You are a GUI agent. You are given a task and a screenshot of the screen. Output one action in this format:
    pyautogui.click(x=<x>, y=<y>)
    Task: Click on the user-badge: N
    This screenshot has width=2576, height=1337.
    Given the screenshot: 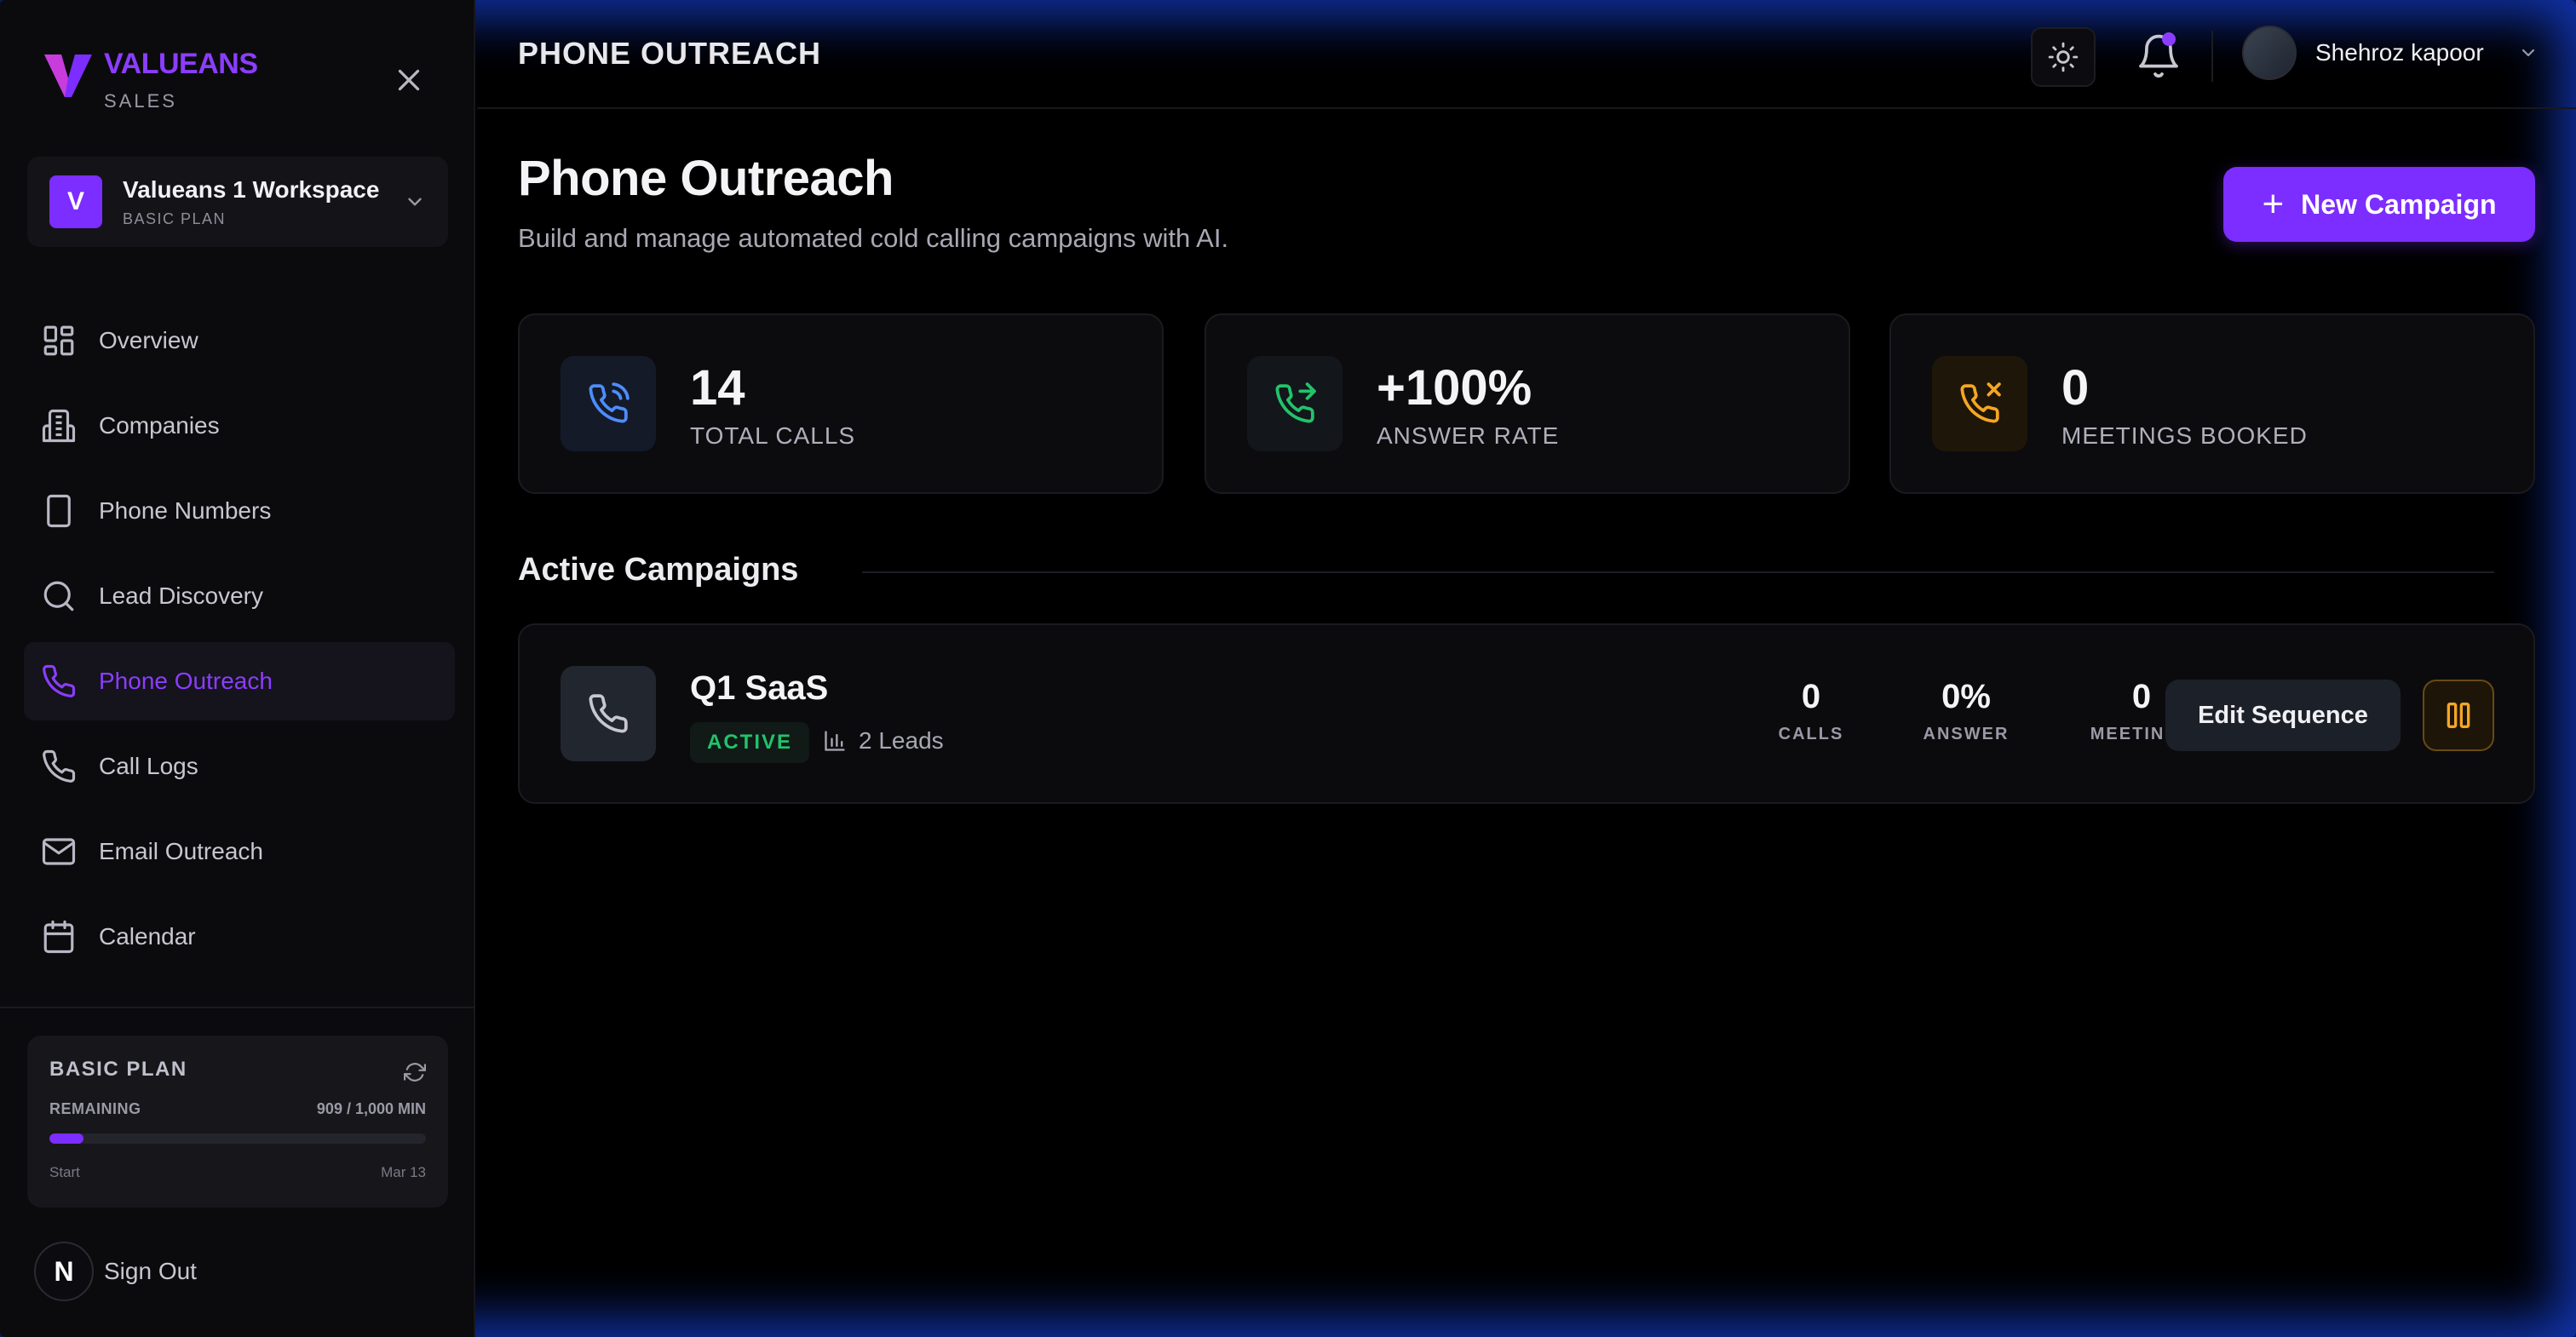 What is the action you would take?
    pyautogui.click(x=64, y=1271)
    